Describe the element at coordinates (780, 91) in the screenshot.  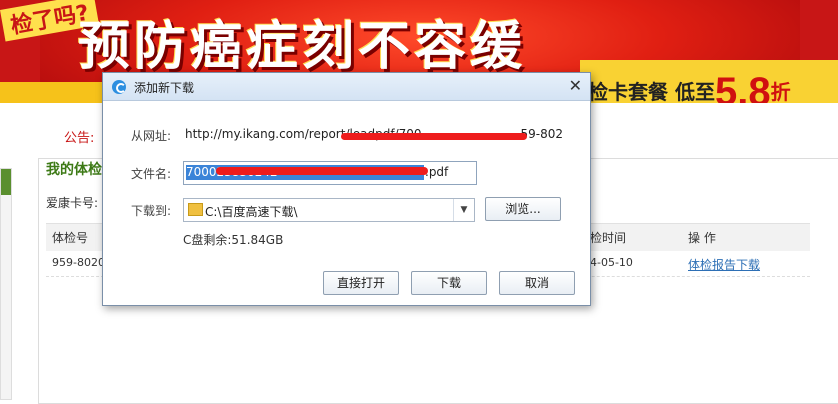
I see `promo-suffix: 折` at that location.